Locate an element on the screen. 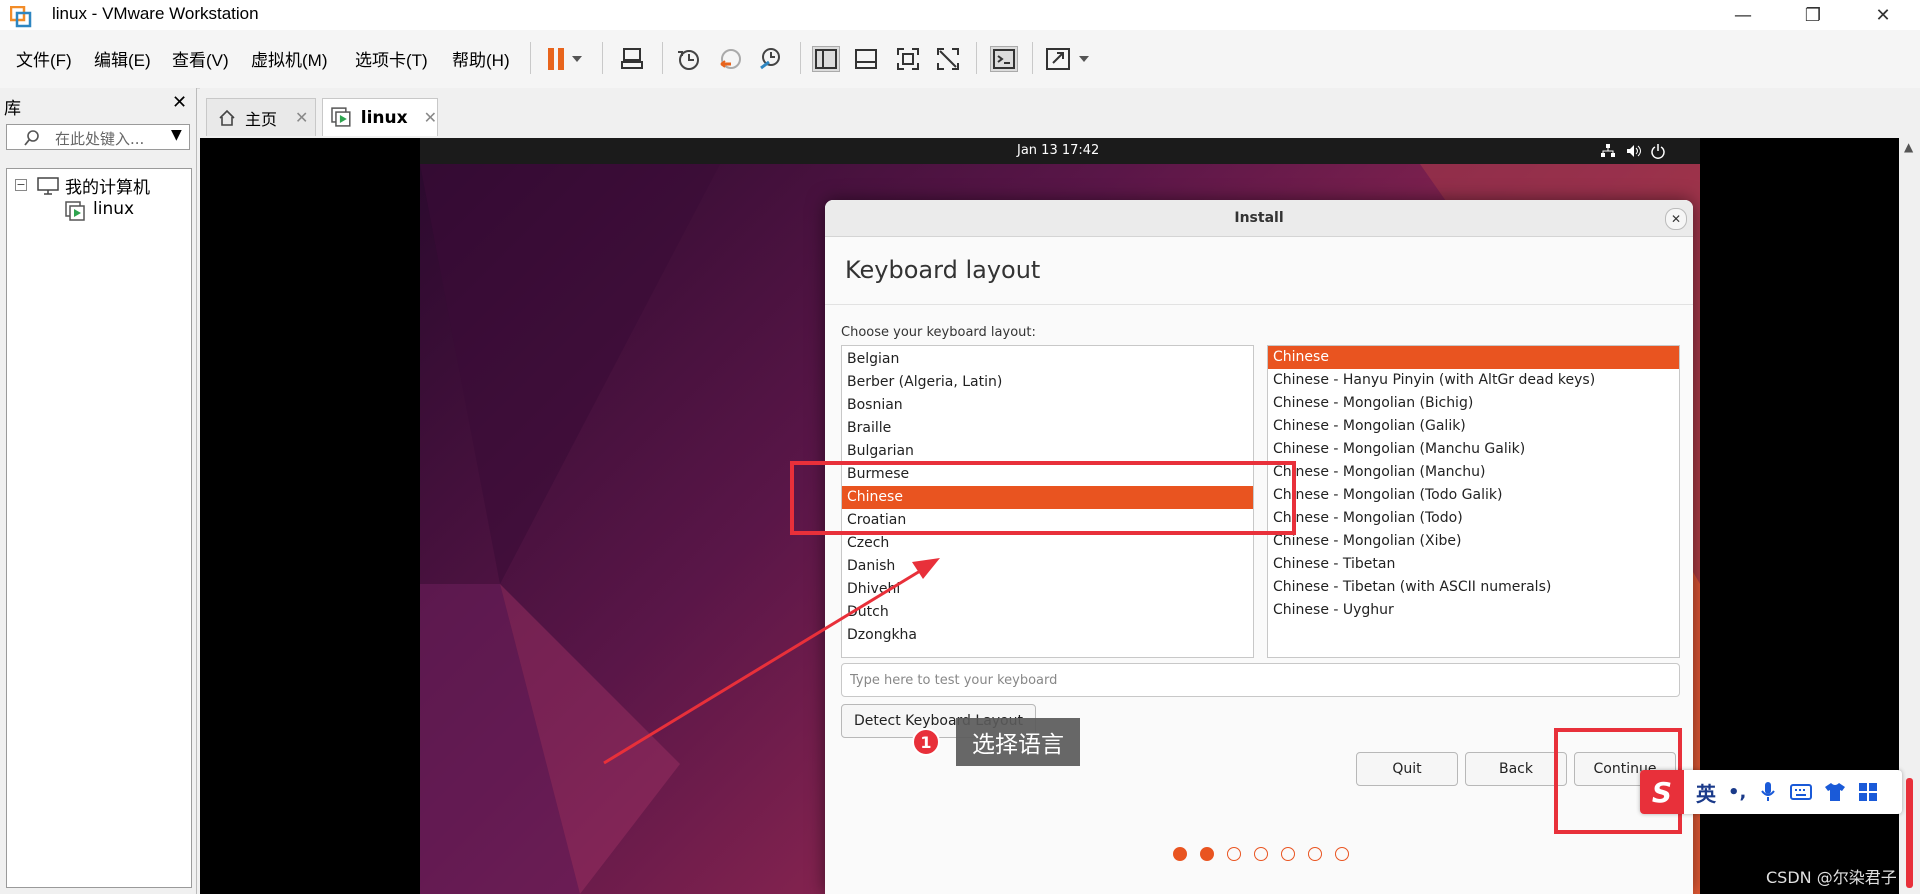  tab-home: 主页 ✕ is located at coordinates (261, 117).